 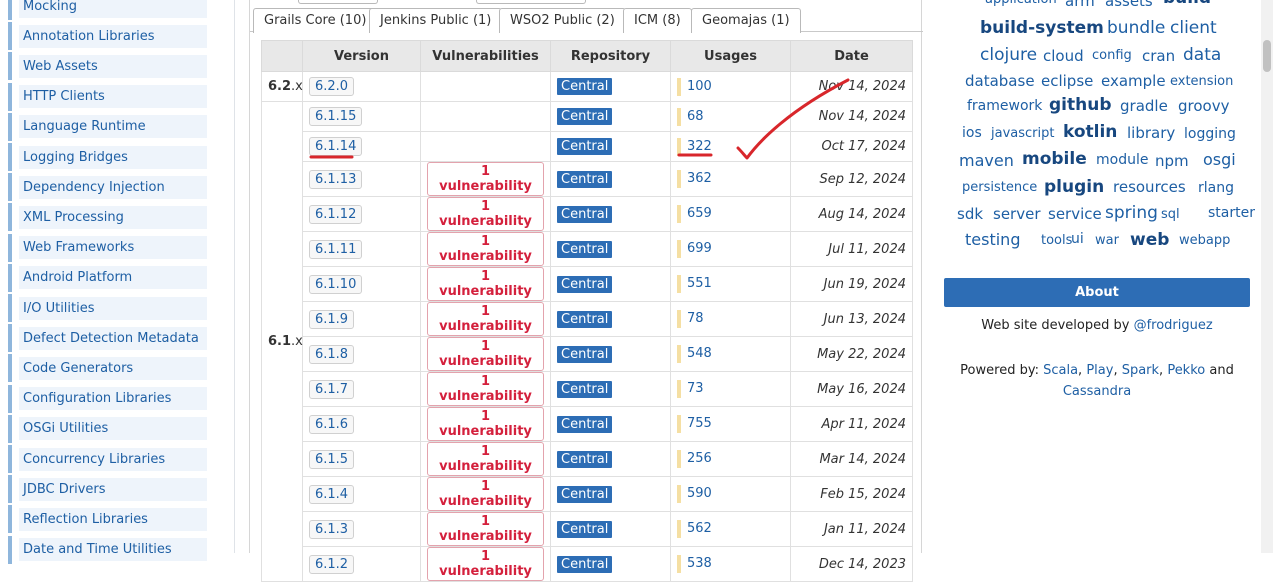 I want to click on sidebar-item: Configuration Libraries, so click(x=113, y=398).